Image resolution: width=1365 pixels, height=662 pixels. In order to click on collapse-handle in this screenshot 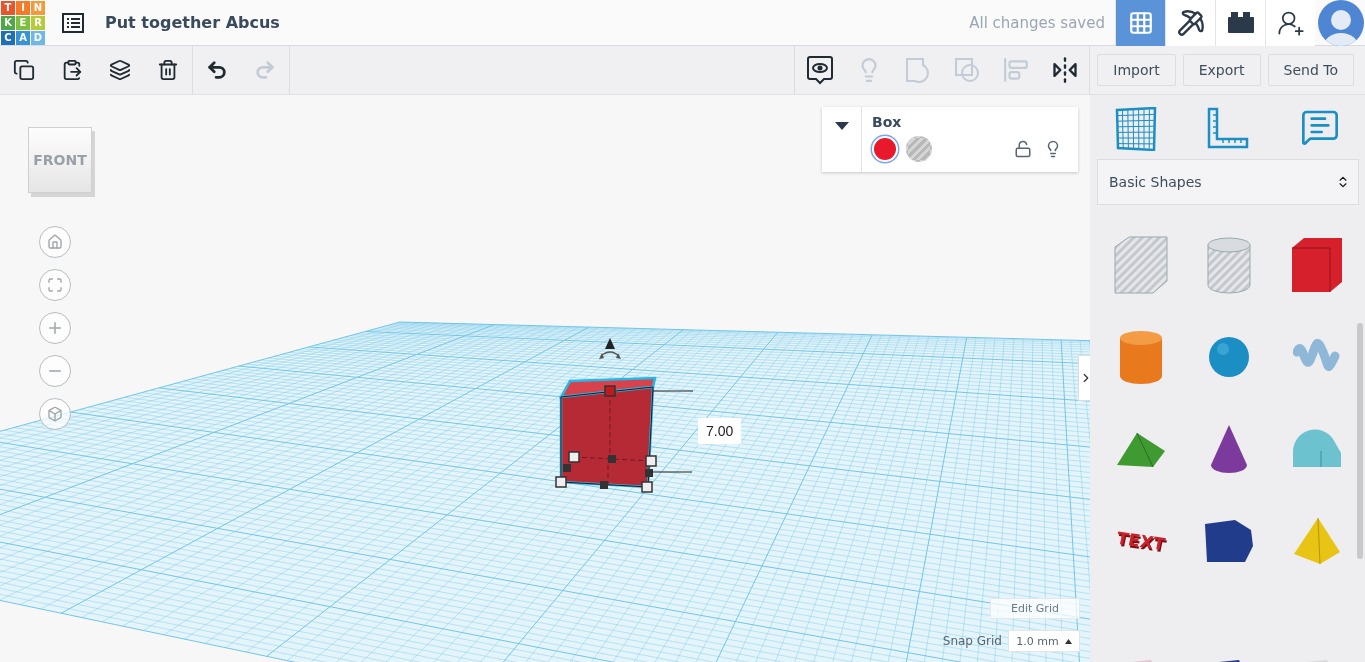, I will do `click(1084, 378)`.